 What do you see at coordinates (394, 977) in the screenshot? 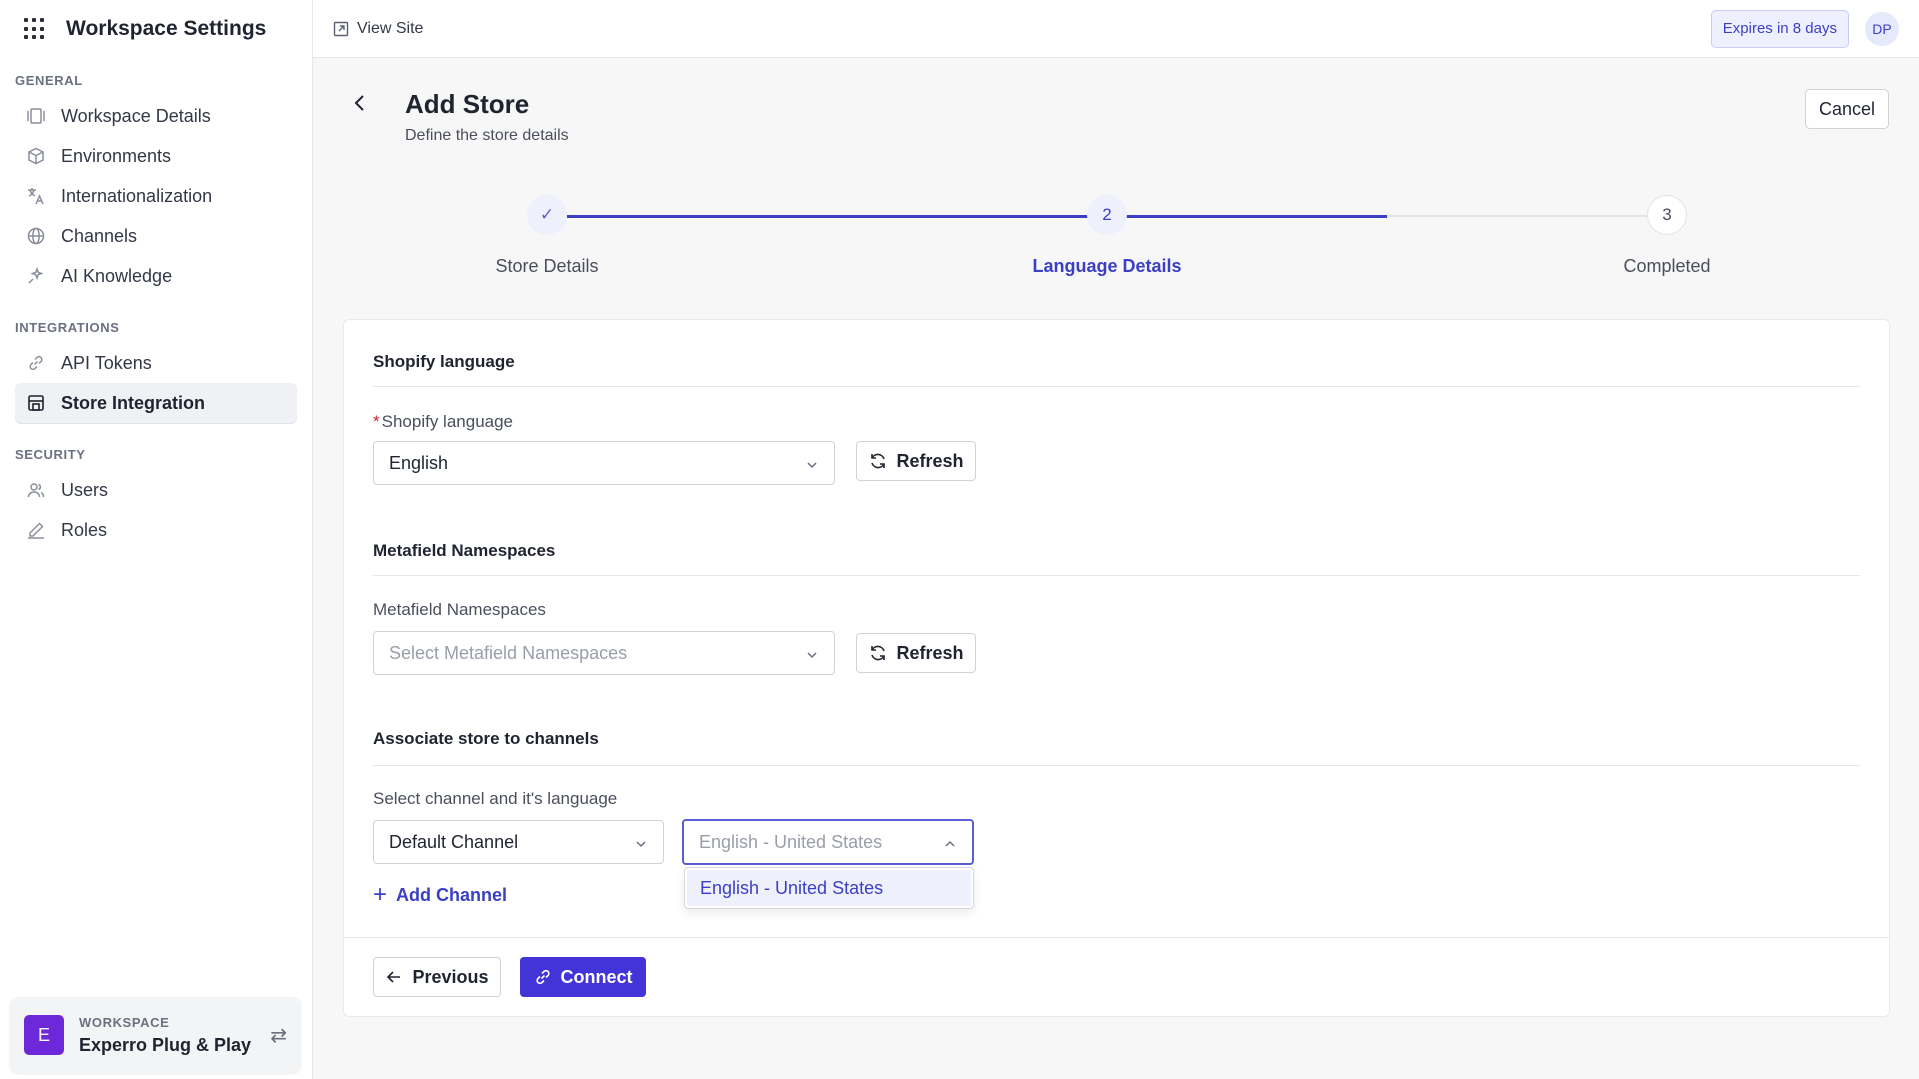
I see `arrow-left-icon` at bounding box center [394, 977].